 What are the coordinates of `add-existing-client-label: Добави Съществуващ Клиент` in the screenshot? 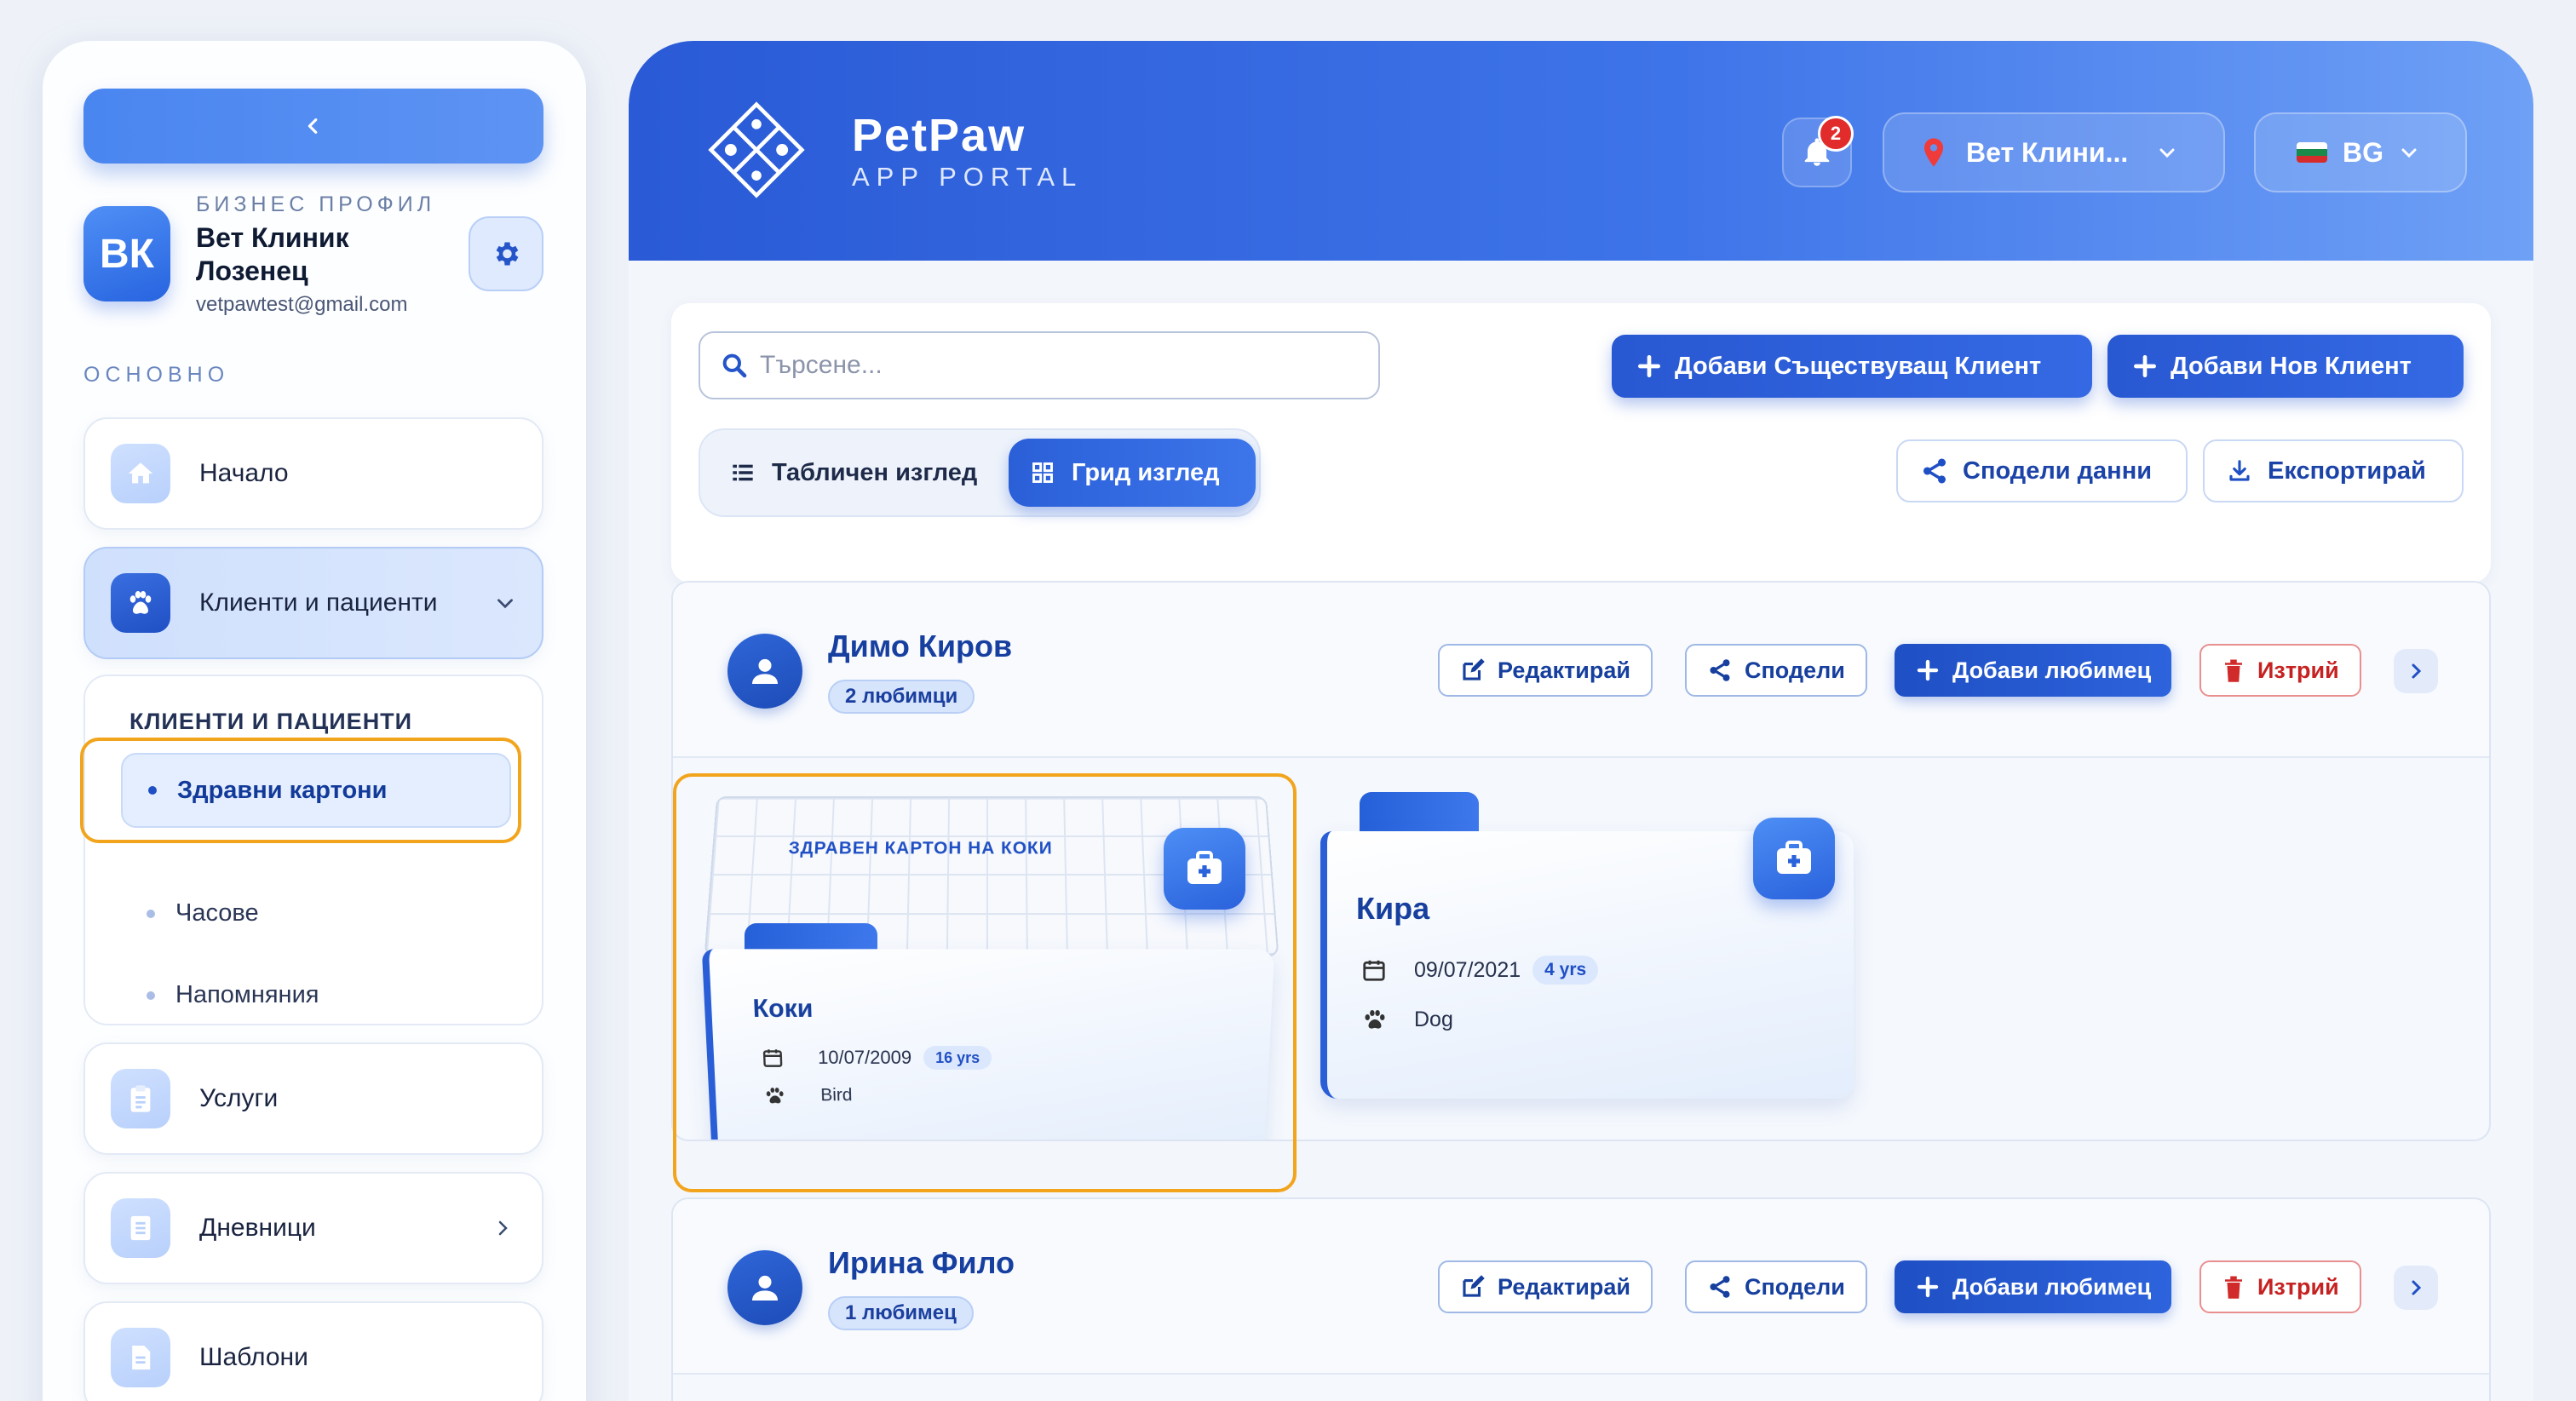 It's located at (1859, 366).